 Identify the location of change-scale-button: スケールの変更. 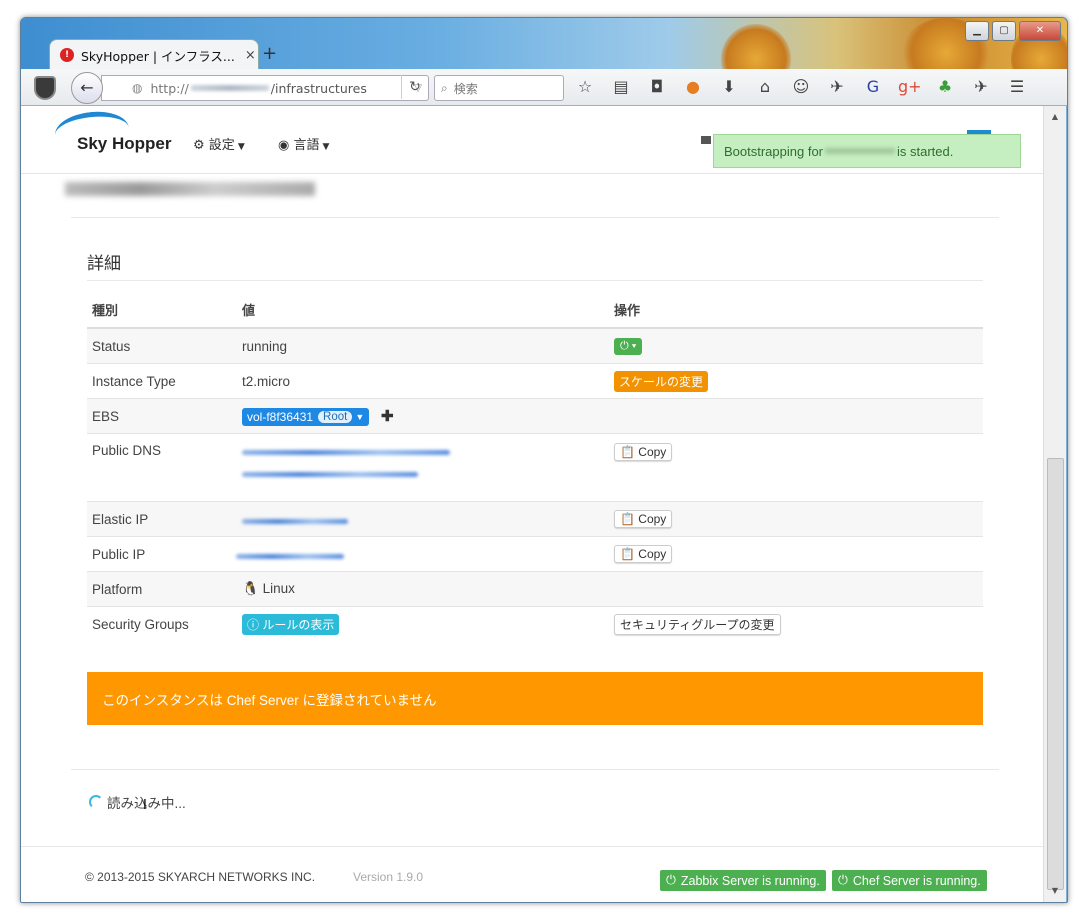
(661, 381).